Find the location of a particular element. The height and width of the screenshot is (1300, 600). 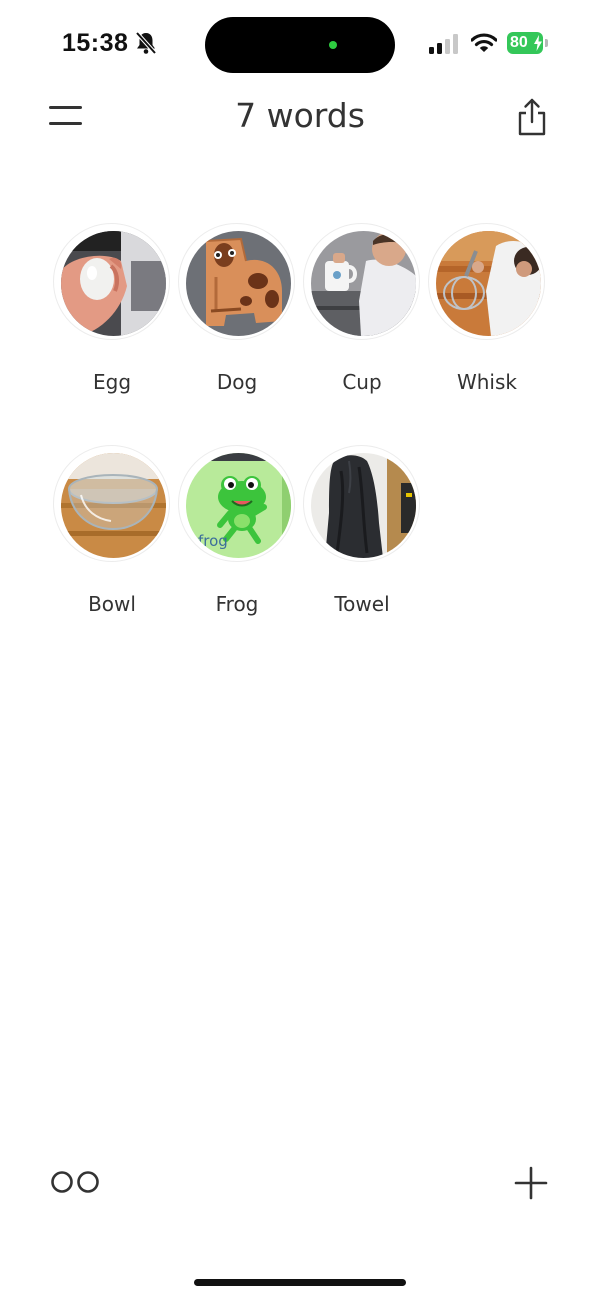

charging-bolt-icon is located at coordinates (538, 43).